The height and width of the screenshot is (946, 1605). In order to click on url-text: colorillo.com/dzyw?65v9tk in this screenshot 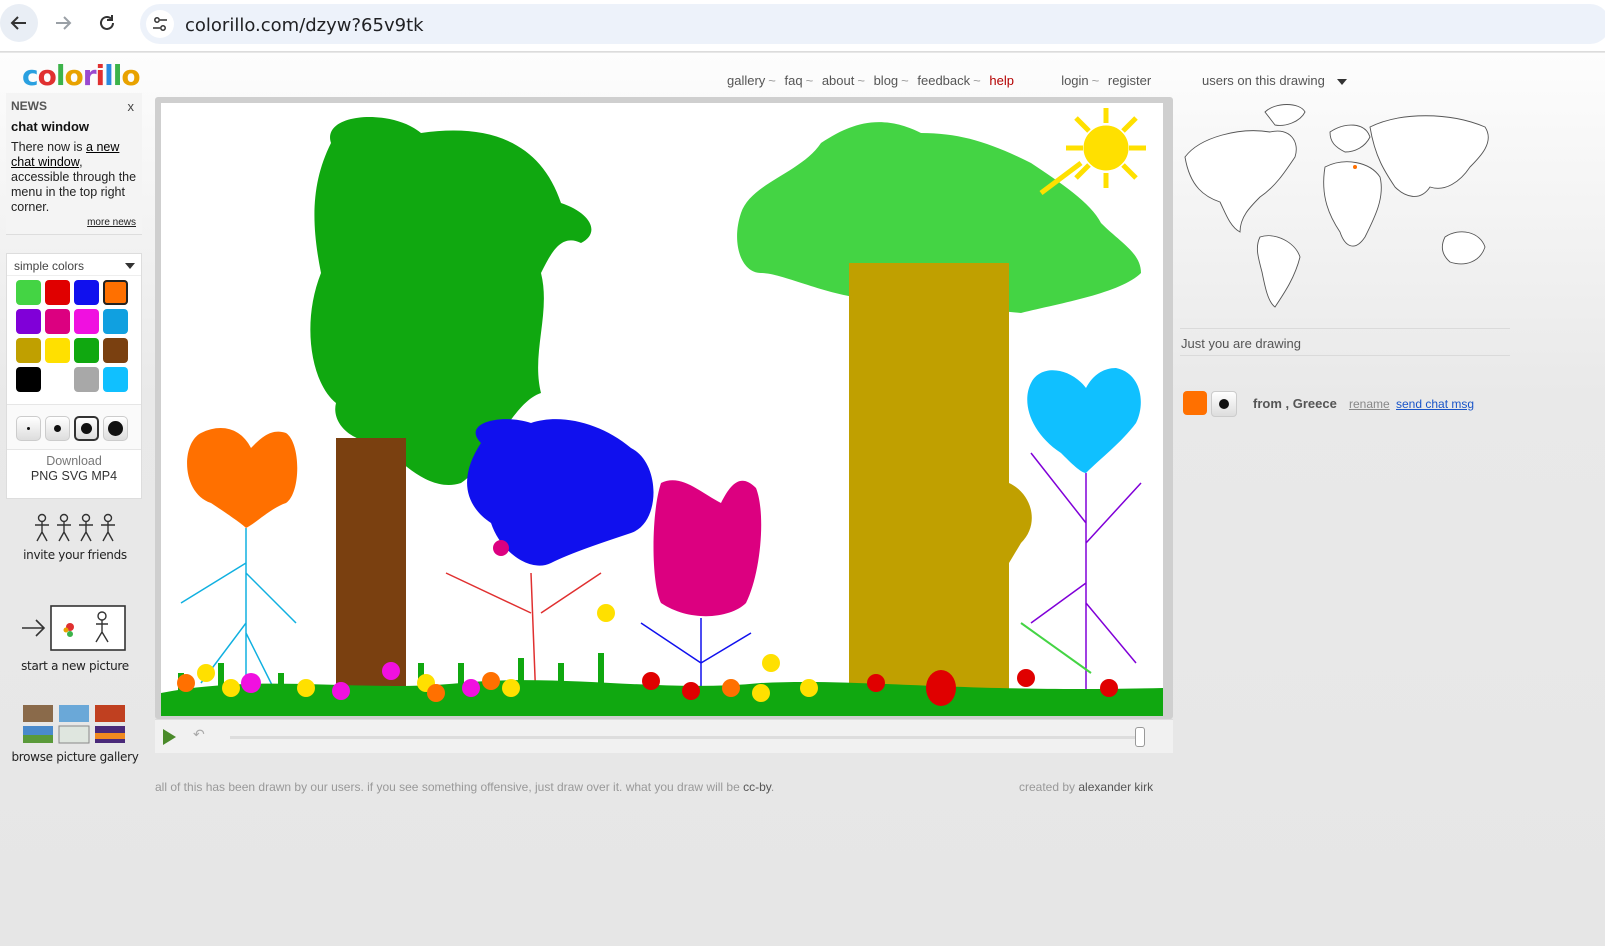, I will do `click(304, 25)`.